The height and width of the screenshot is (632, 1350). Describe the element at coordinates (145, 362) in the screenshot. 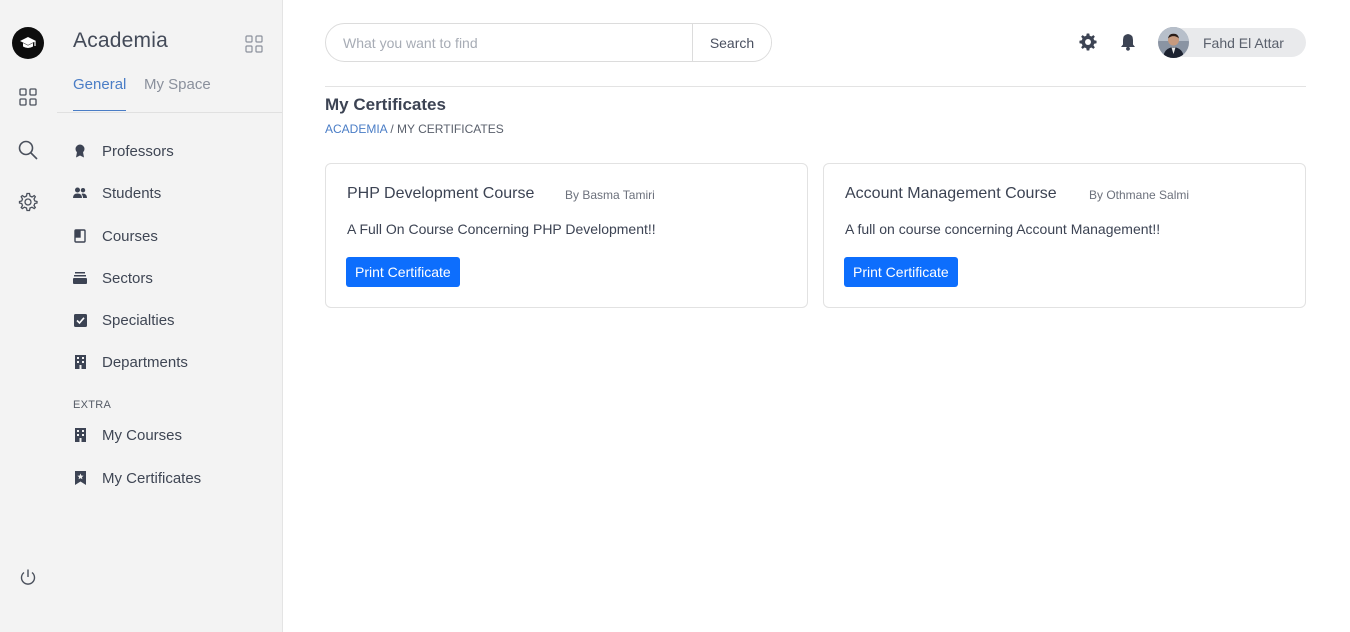

I see `sidebar-item-label: Departments` at that location.